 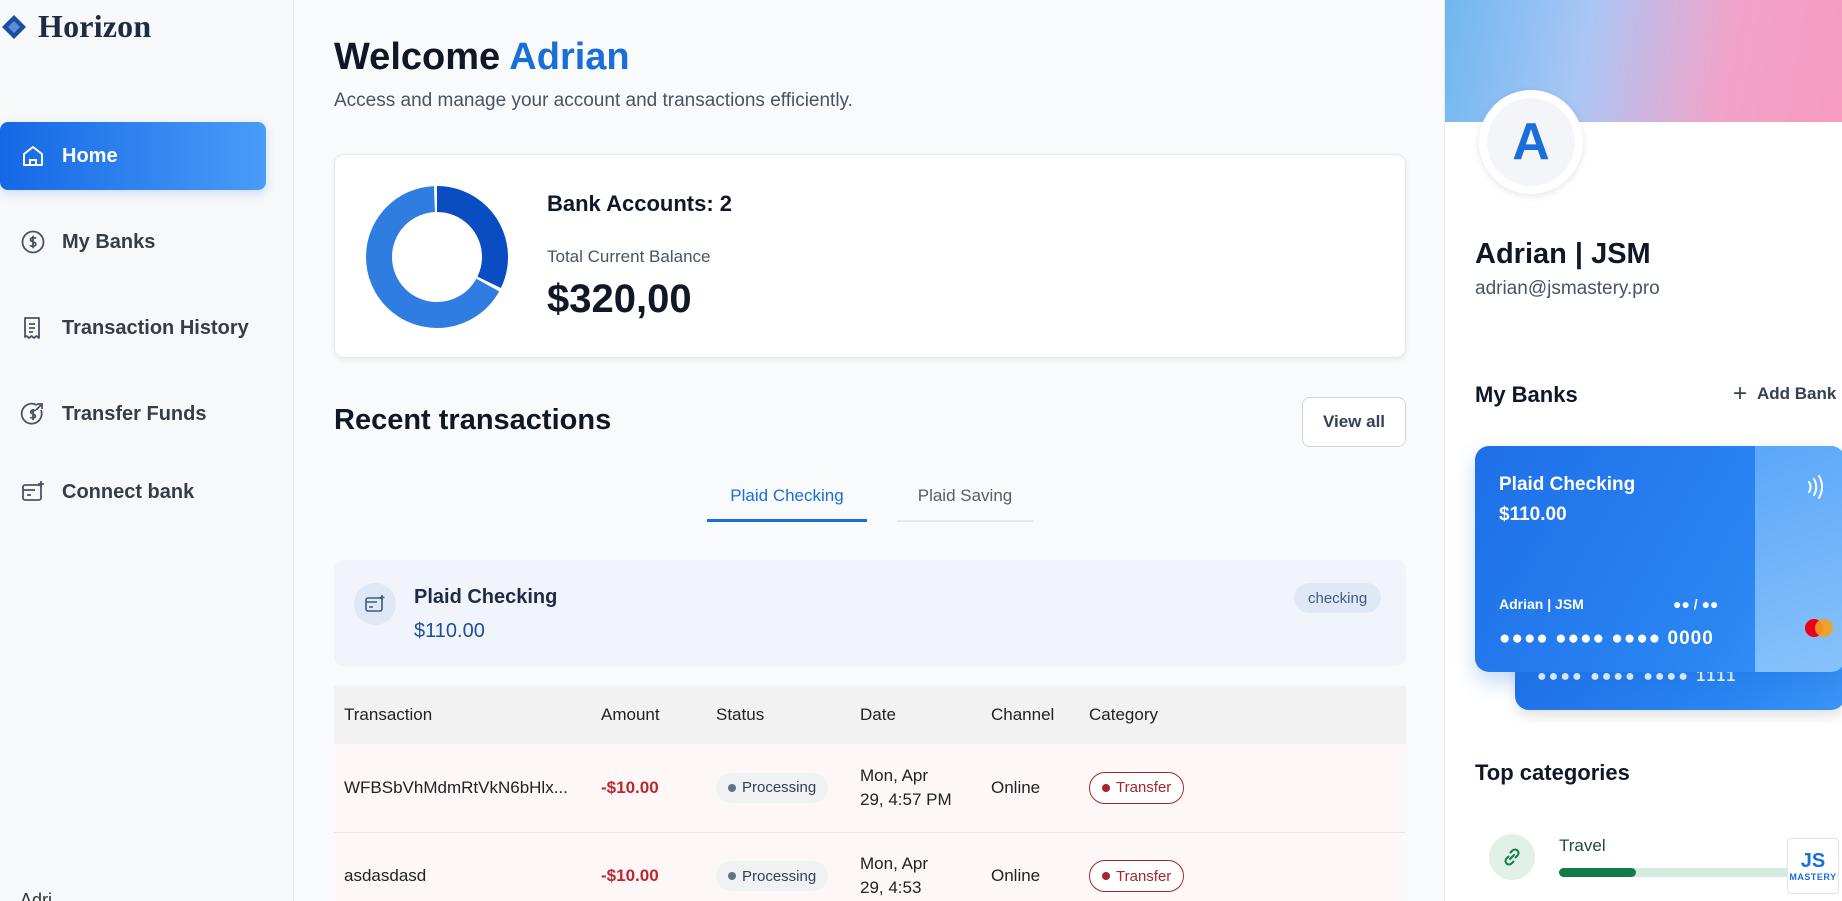 I want to click on column-header-amount: Amount, so click(x=648, y=715).